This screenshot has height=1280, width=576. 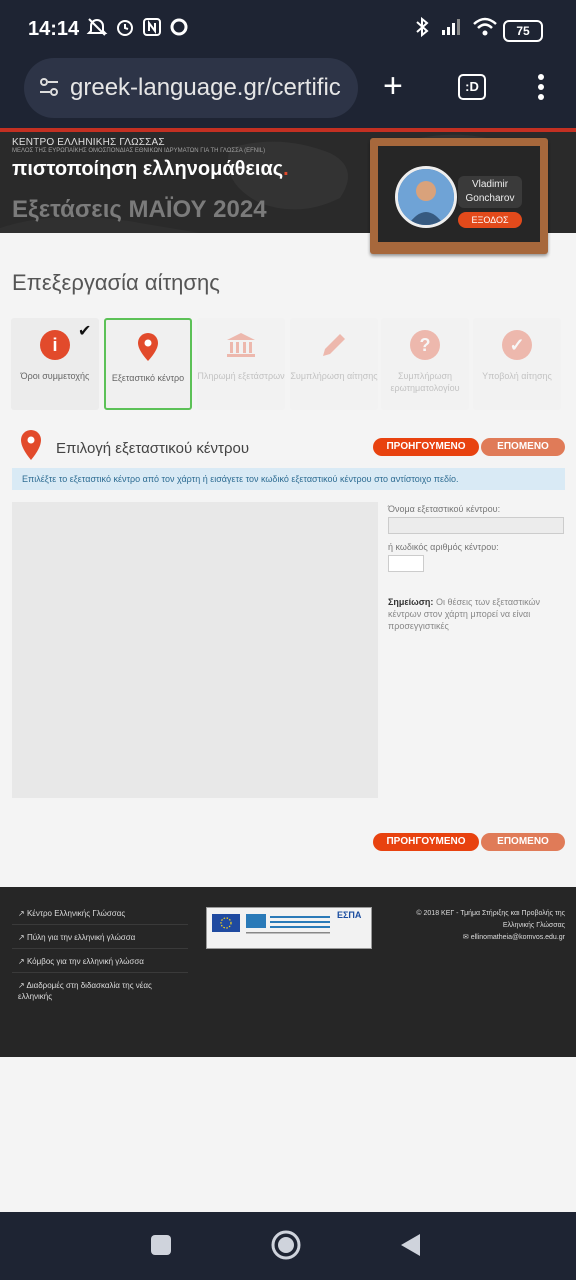 What do you see at coordinates (541, 89) in the screenshot?
I see `browser-menu-icon` at bounding box center [541, 89].